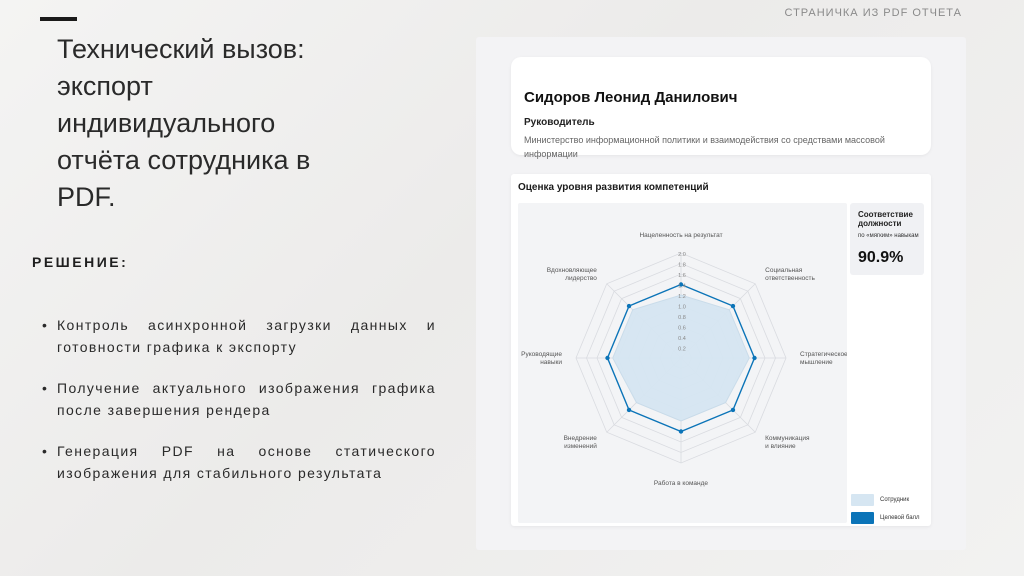 Image resolution: width=1024 pixels, height=576 pixels. I want to click on radar-axis-label: Стратегическое мышление, so click(823, 358).